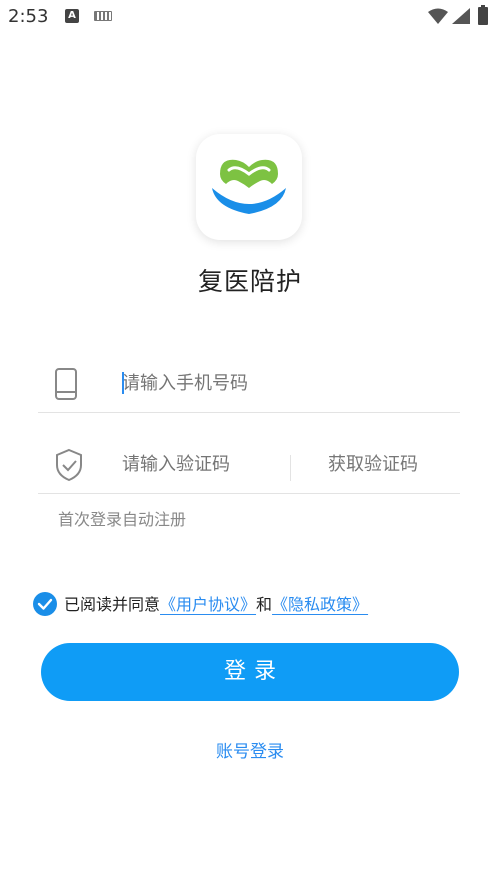  Describe the element at coordinates (282, 384) in the screenshot. I see `phone-input` at that location.